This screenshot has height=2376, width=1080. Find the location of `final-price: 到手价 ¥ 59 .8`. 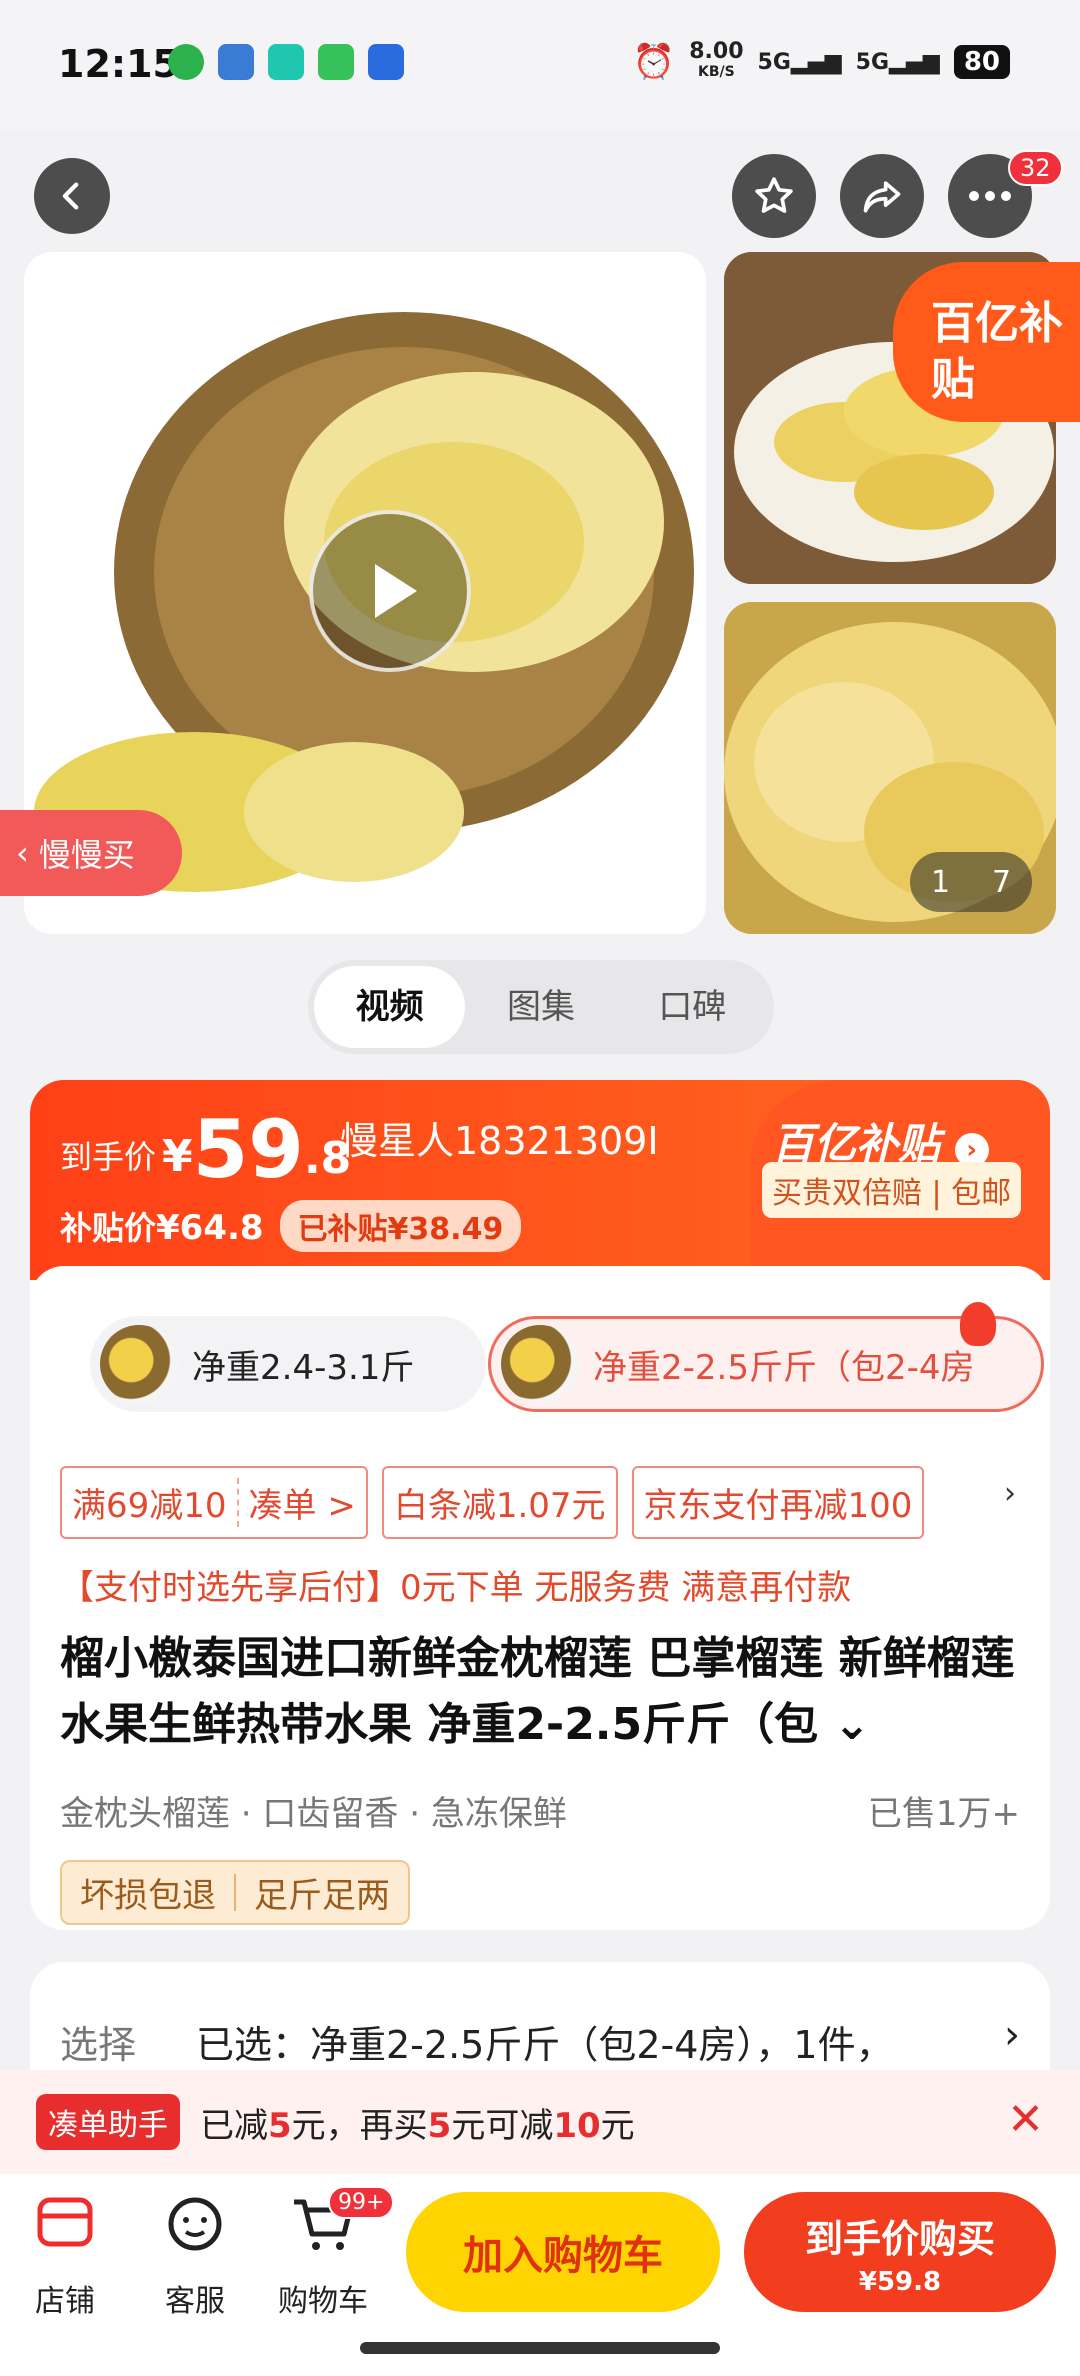

final-price: 到手价 ¥ 59 .8 is located at coordinates (206, 1149).